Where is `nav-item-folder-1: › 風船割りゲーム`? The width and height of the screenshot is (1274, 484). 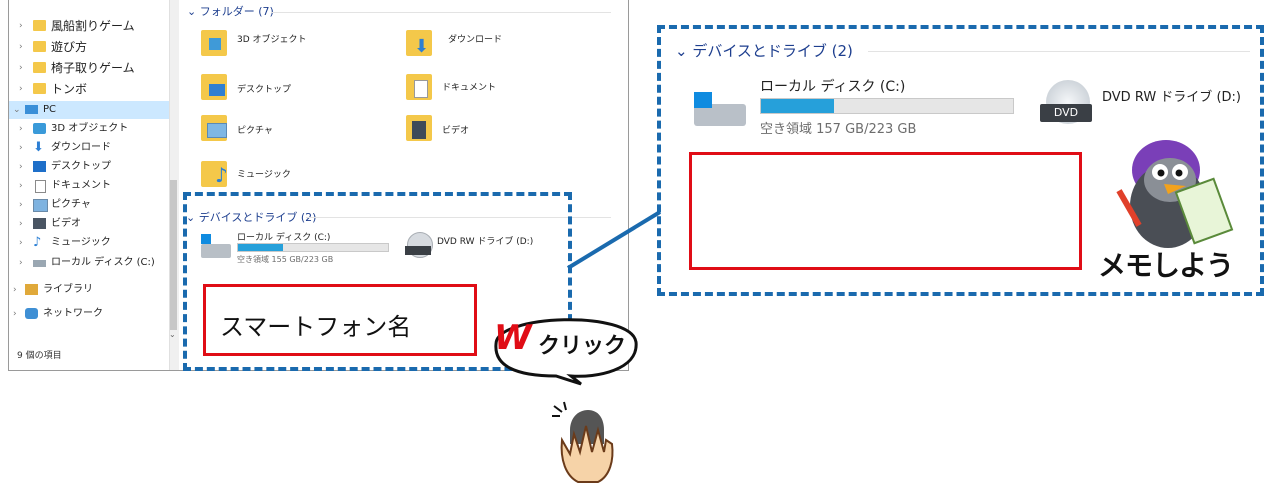
nav-item-folder-1: › 風船割りゲーム is located at coordinates (89, 26).